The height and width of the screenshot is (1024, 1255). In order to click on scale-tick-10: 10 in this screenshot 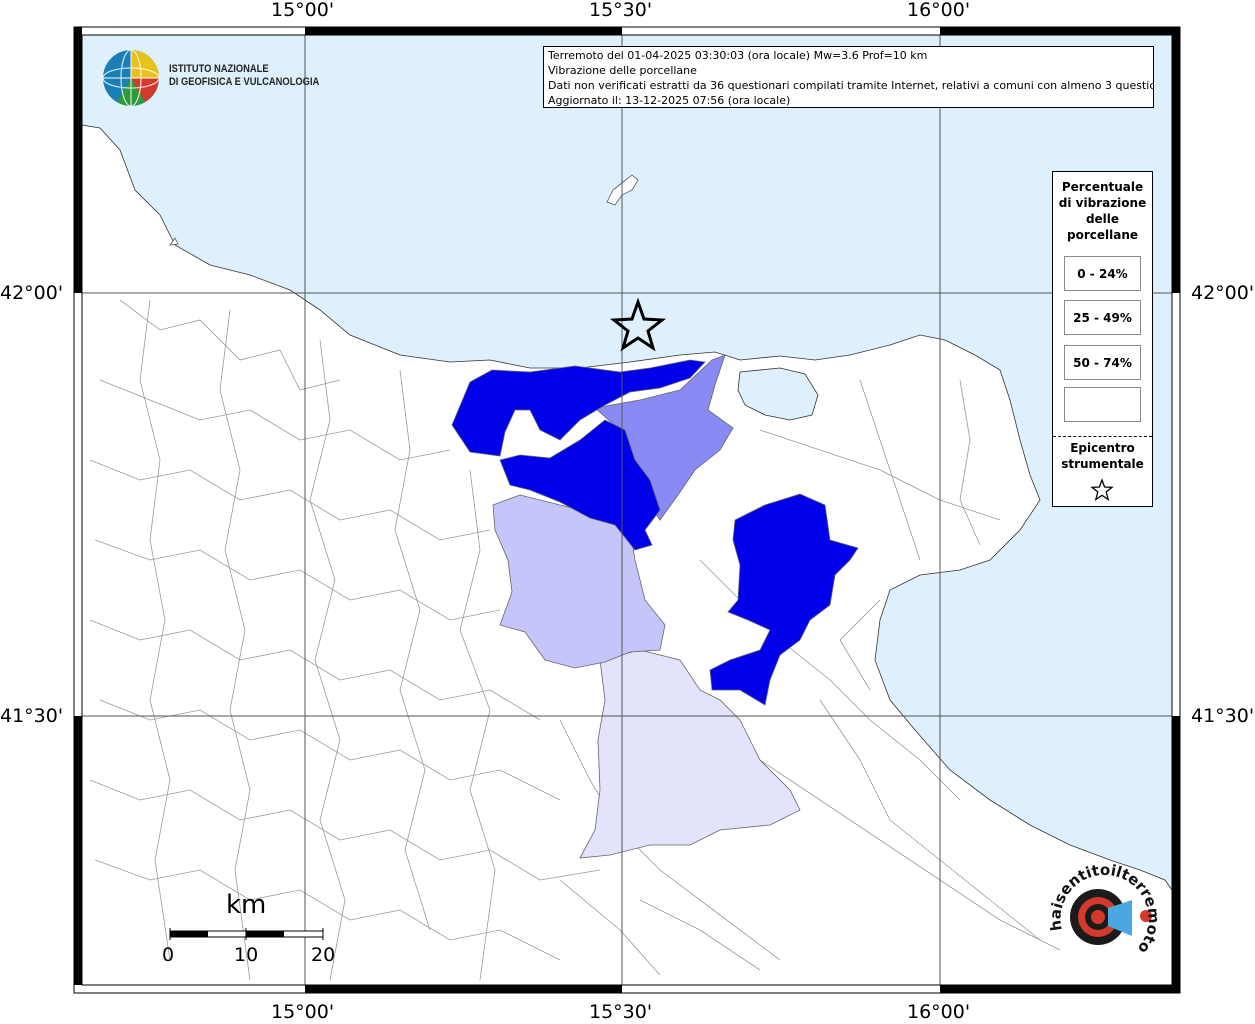, I will do `click(246, 955)`.